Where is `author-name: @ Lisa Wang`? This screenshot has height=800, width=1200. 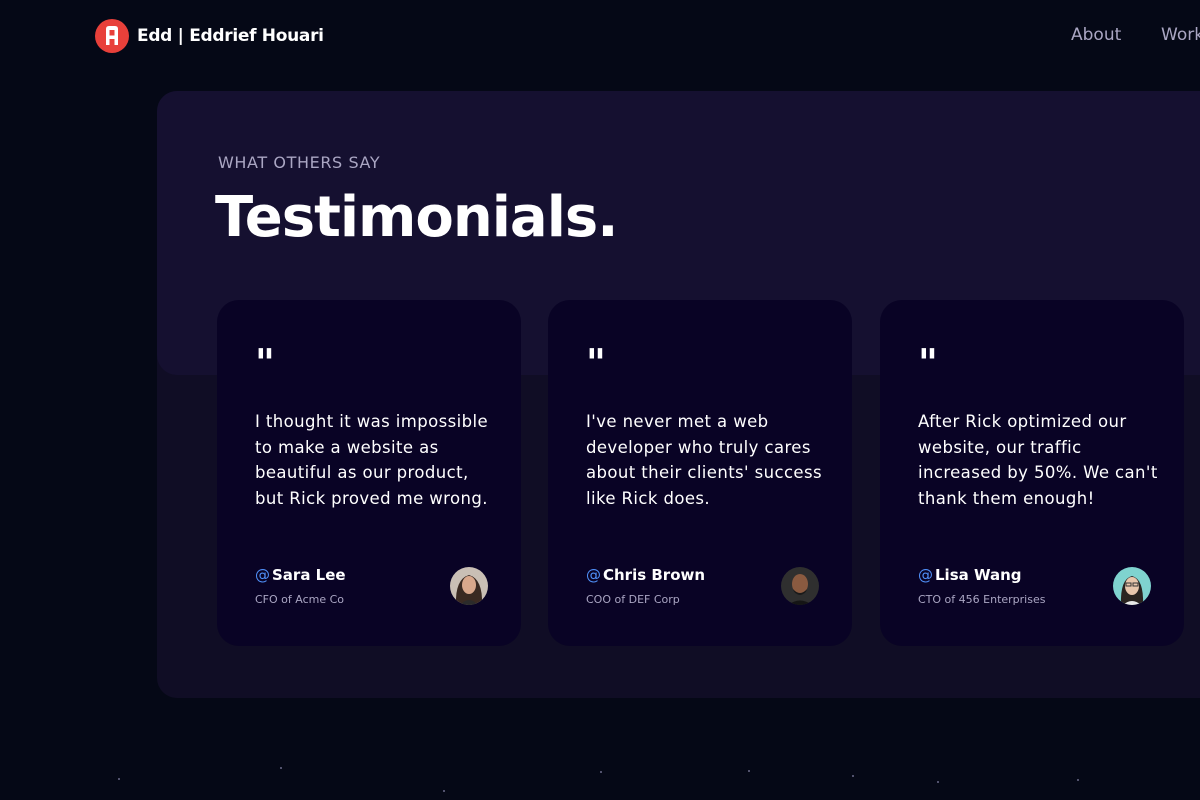 author-name: @ Lisa Wang is located at coordinates (970, 575).